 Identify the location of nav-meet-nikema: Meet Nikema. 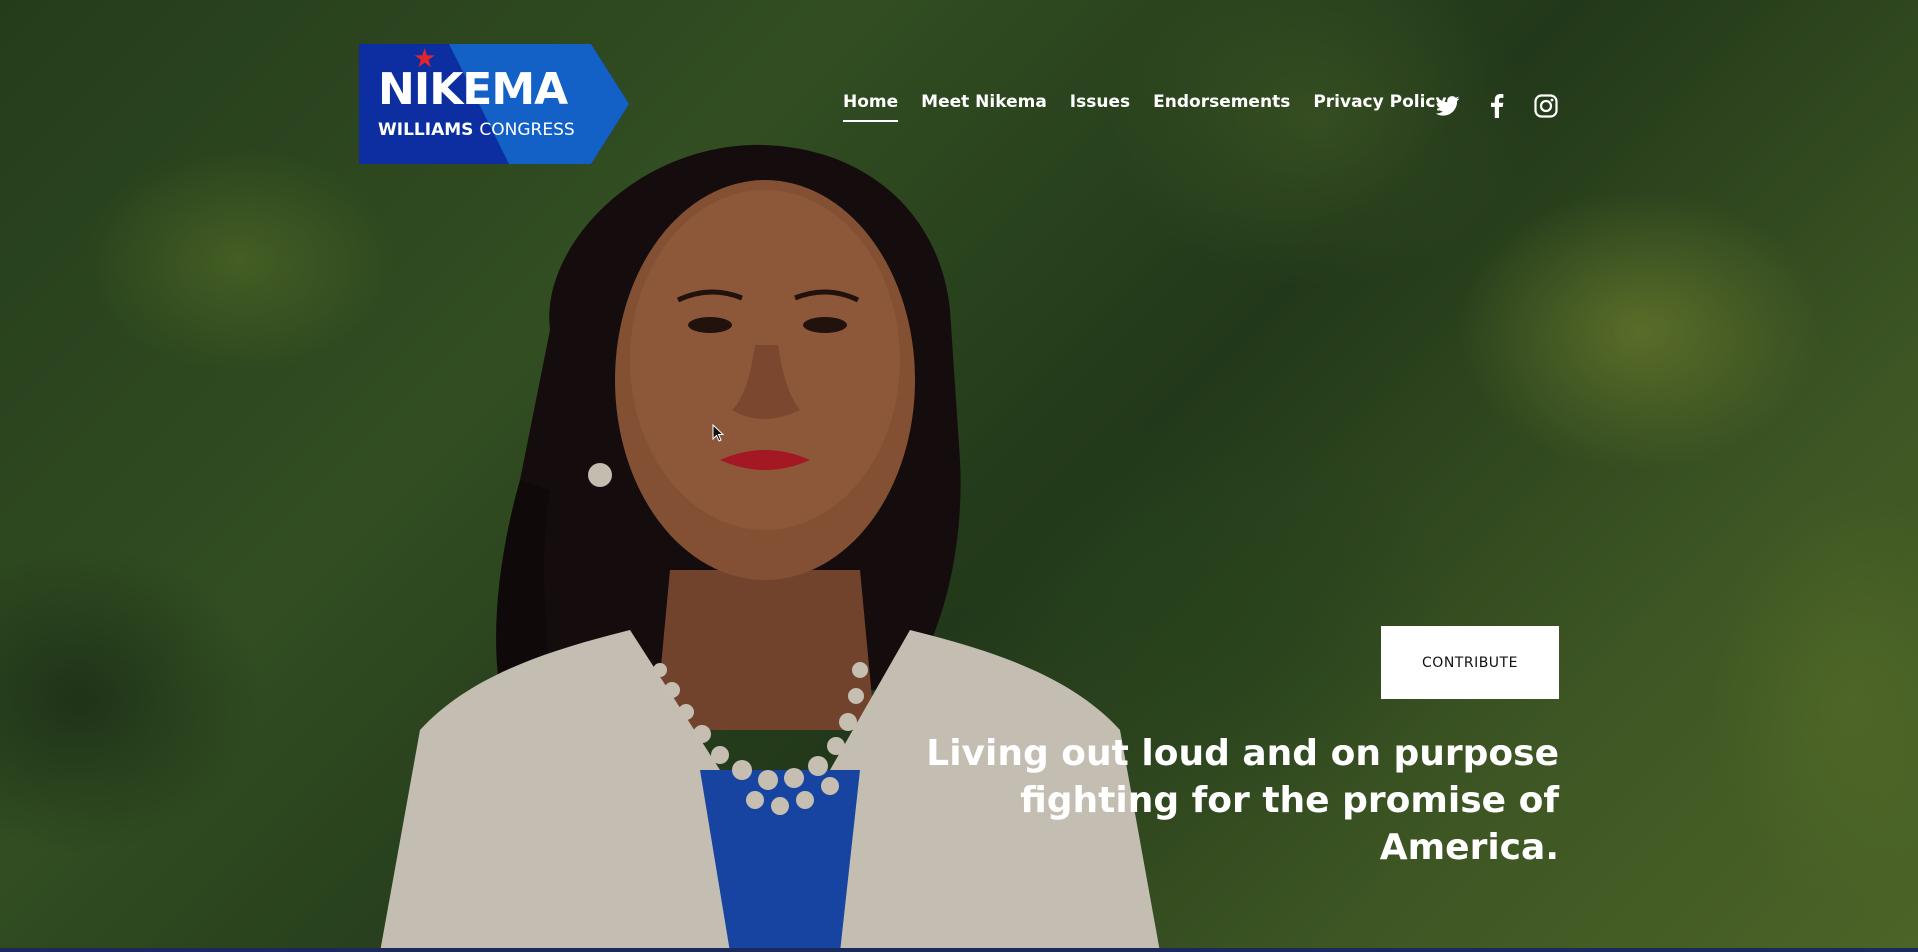
(984, 107).